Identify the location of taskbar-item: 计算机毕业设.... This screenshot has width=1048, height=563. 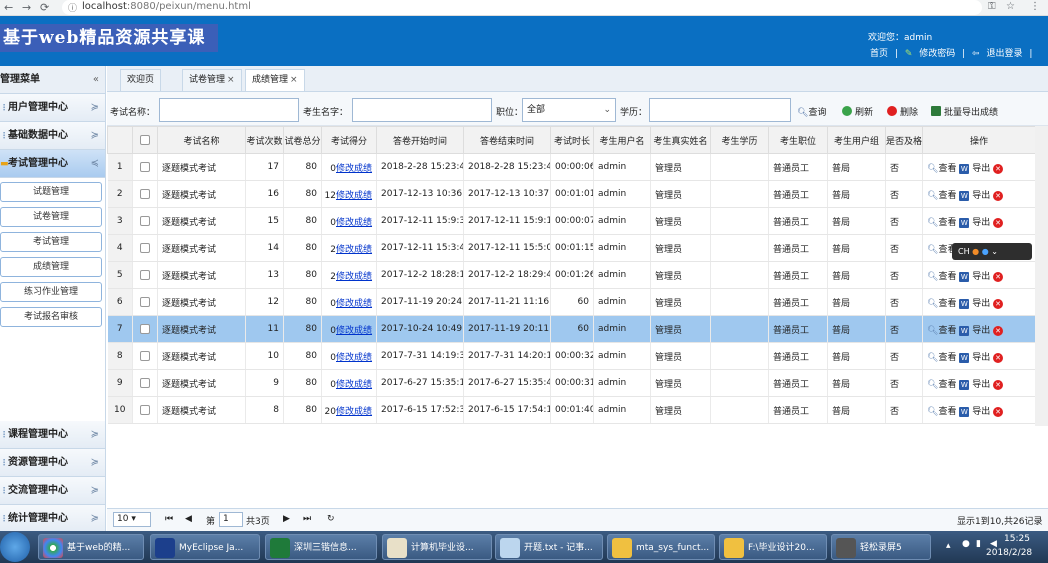
(437, 547).